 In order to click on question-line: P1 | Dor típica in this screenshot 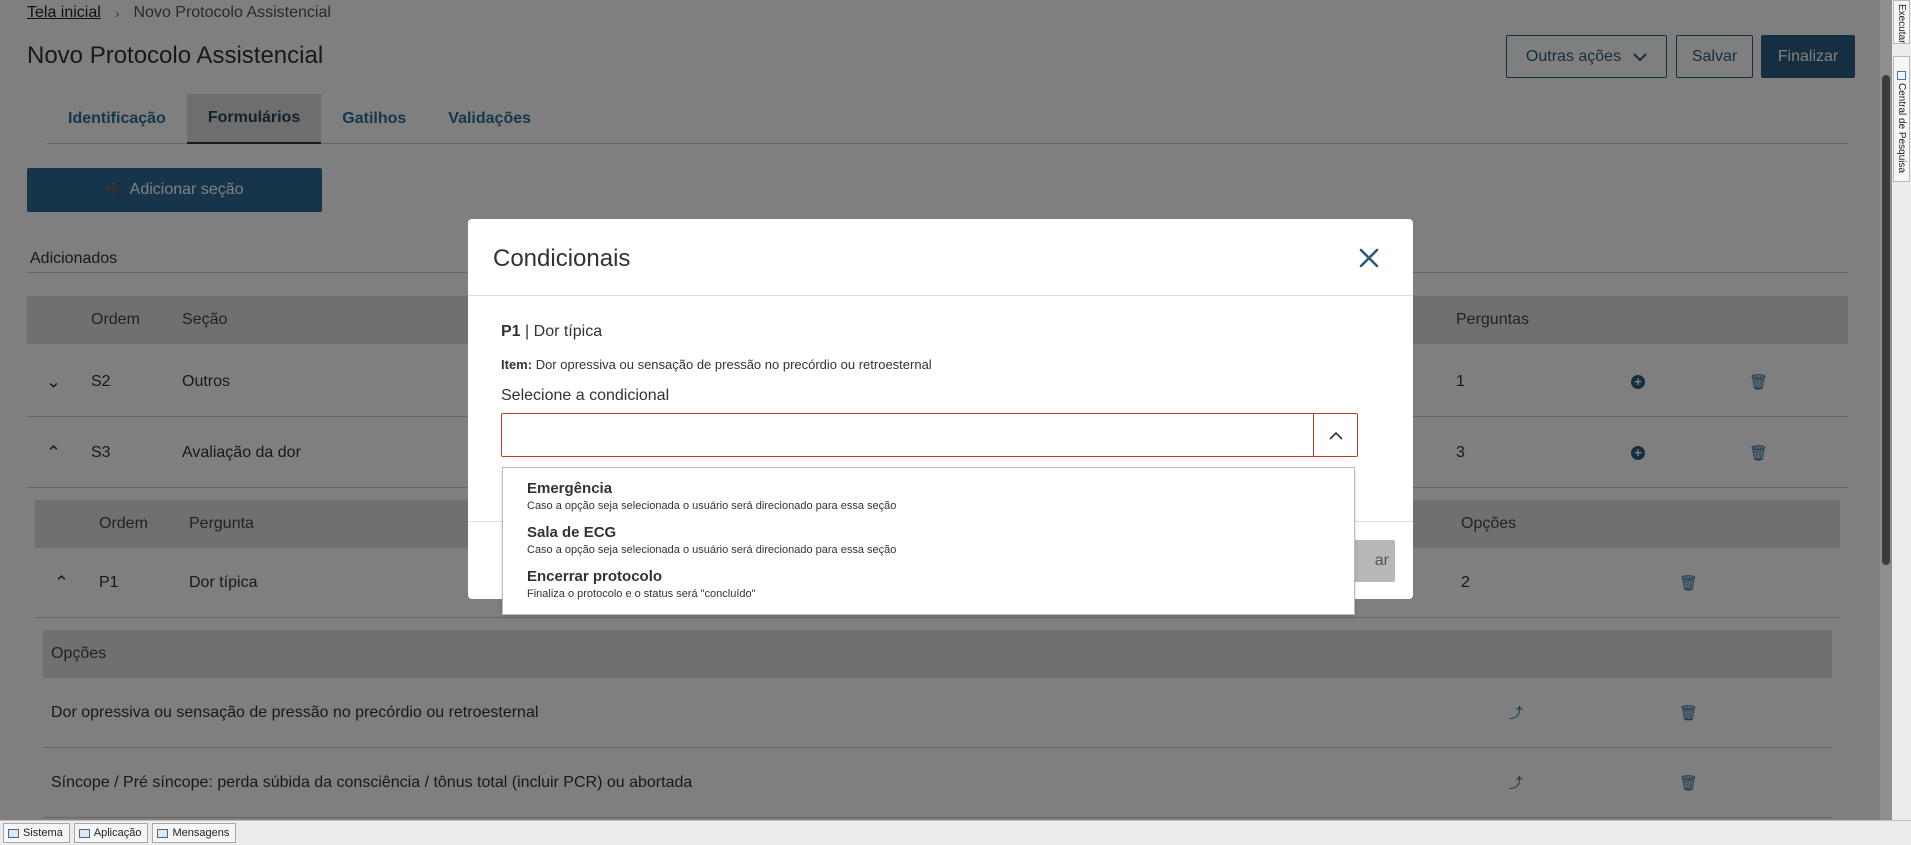, I will do `click(551, 332)`.